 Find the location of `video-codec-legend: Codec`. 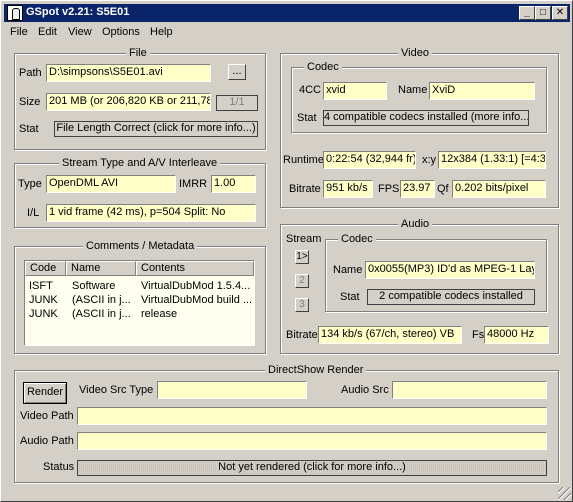

video-codec-legend: Codec is located at coordinates (323, 67).